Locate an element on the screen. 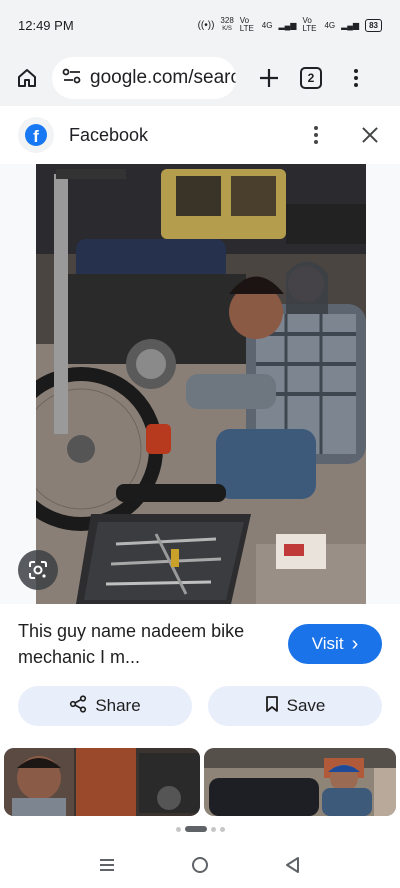 The image size is (400, 888). back-icon is located at coordinates (293, 865).